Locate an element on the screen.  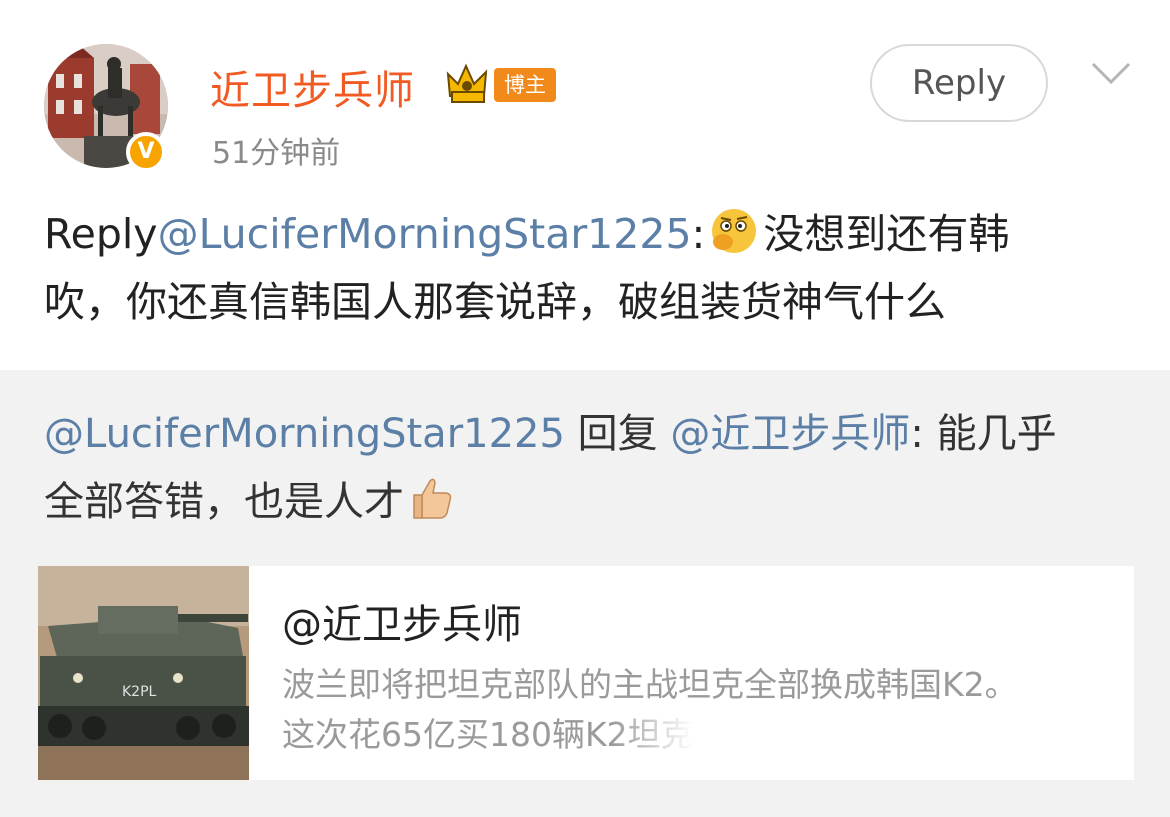
quoted-colon: : is located at coordinates (917, 434).